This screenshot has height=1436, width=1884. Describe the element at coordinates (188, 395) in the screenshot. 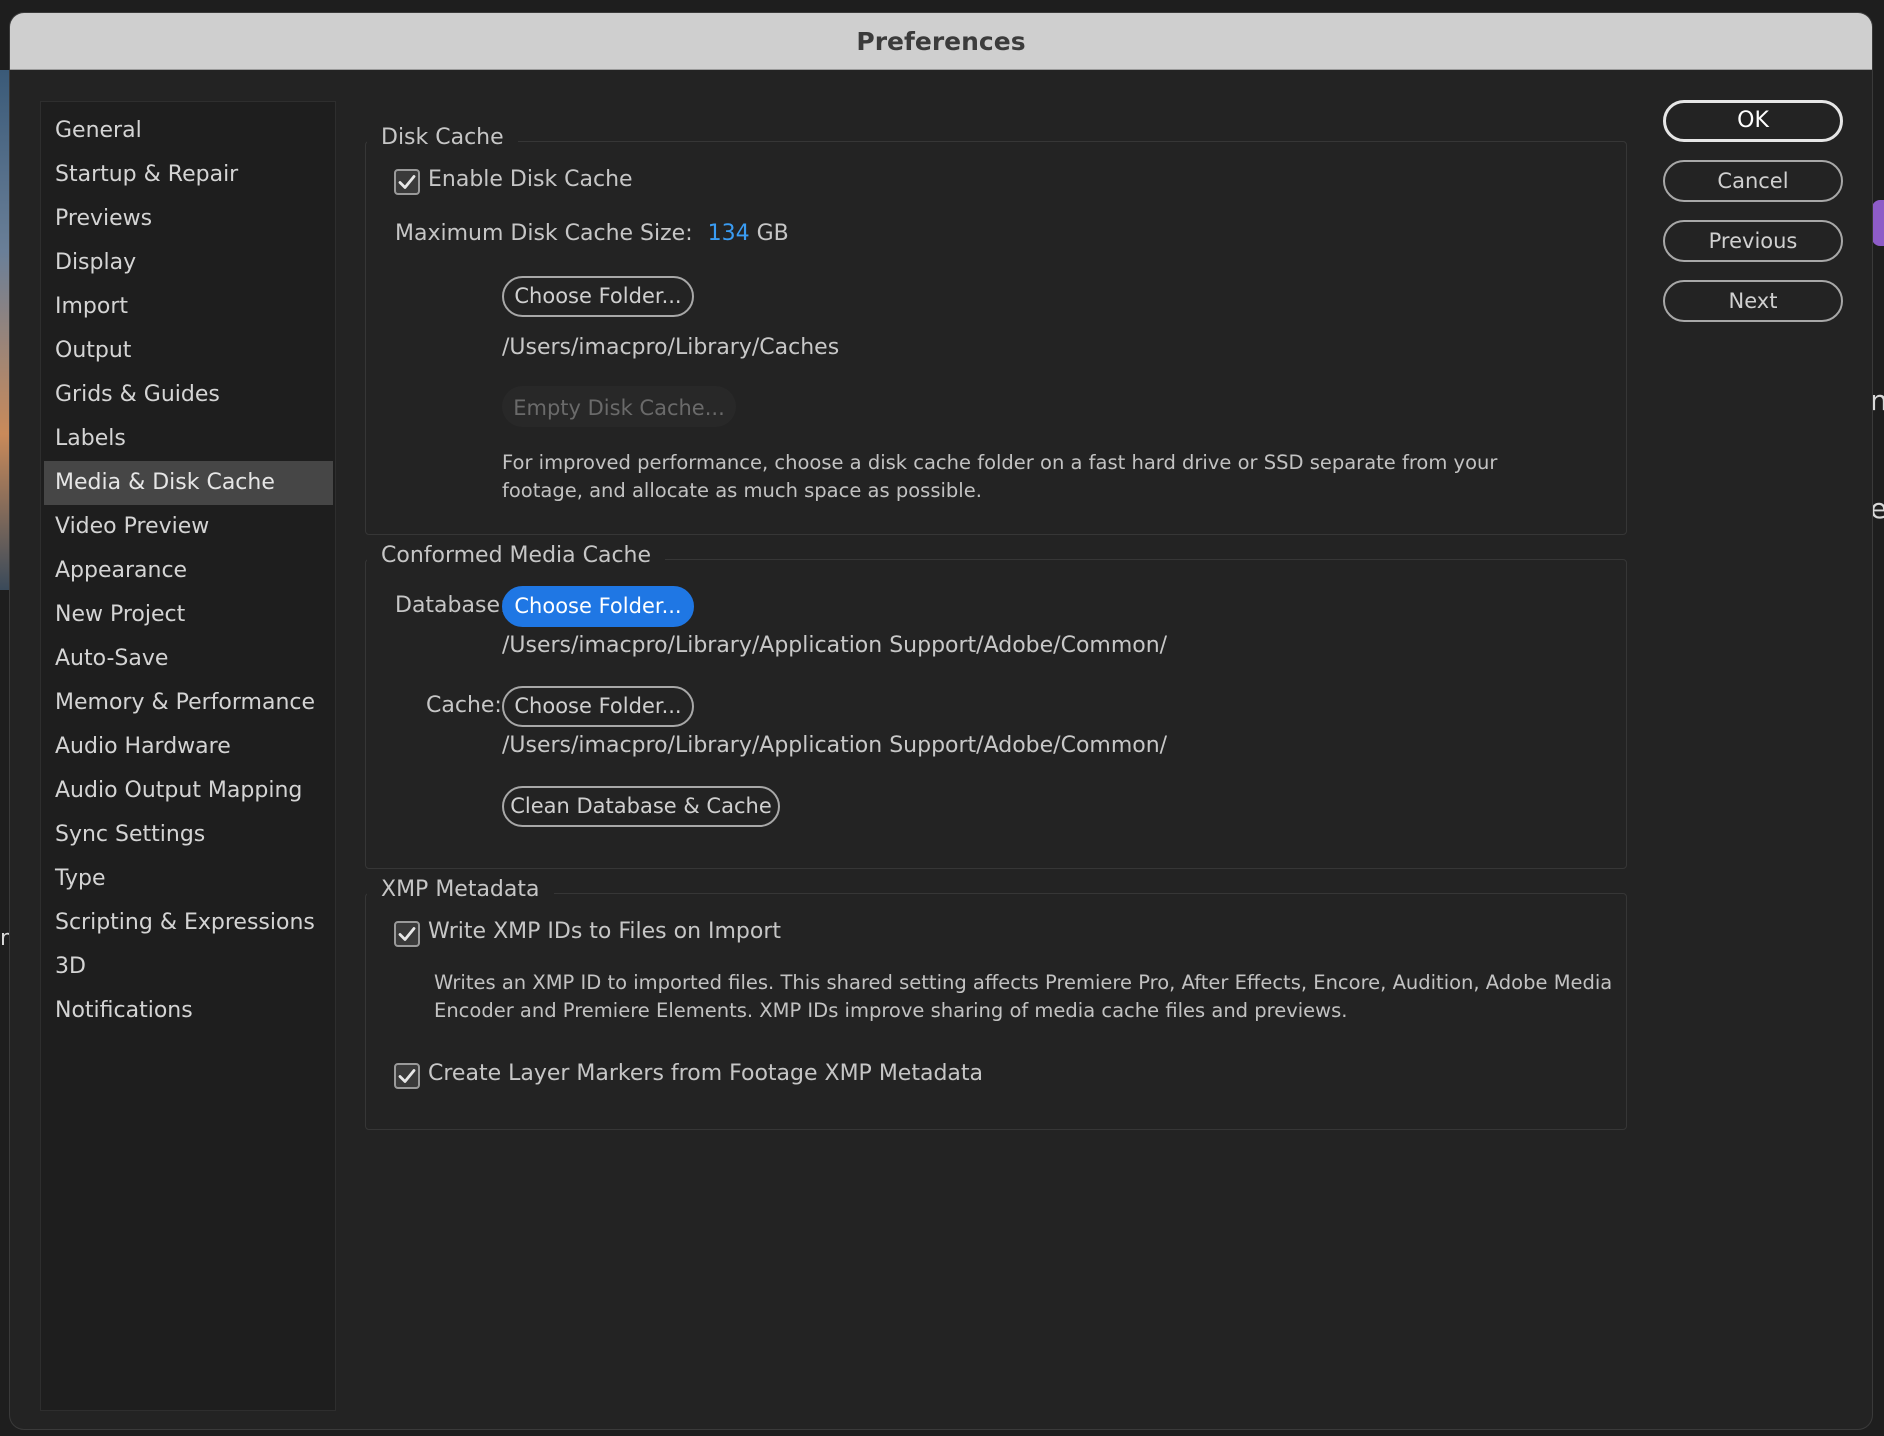

I see `sidebar-item-grids-and-guides: Grids & Guides` at that location.